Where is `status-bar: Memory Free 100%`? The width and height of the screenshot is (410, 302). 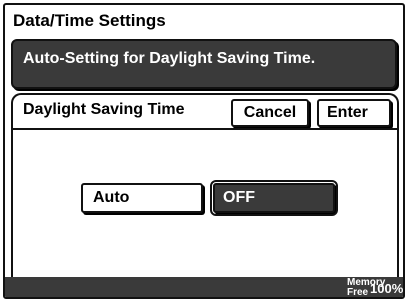 status-bar: Memory Free 100% is located at coordinates (204, 287).